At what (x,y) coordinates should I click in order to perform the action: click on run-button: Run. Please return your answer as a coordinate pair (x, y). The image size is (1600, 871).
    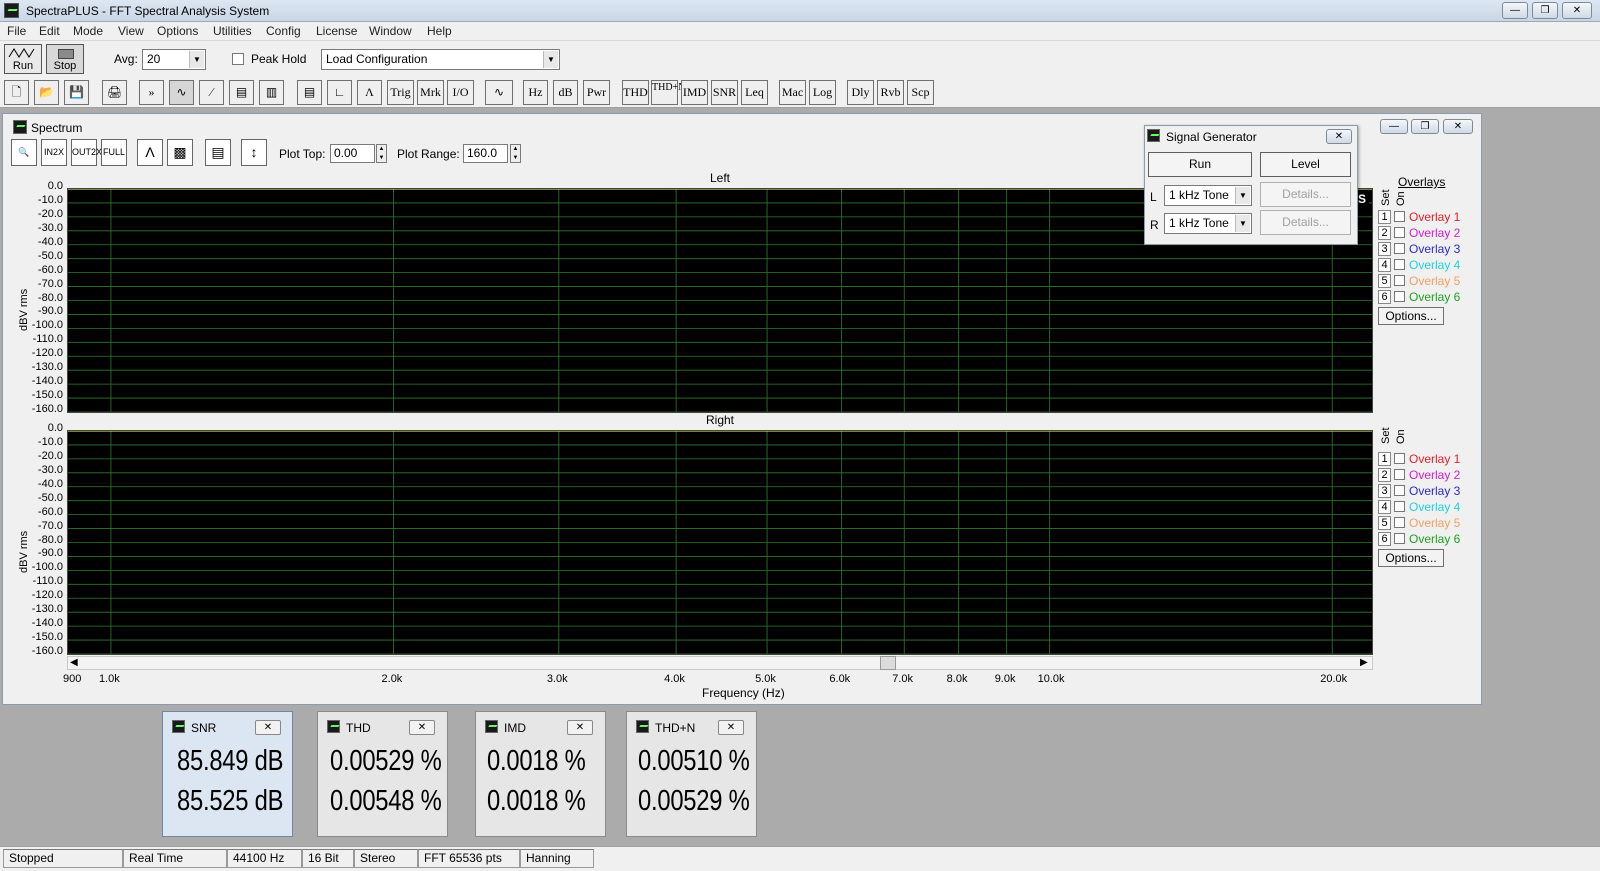
    Looking at the image, I should click on (23, 59).